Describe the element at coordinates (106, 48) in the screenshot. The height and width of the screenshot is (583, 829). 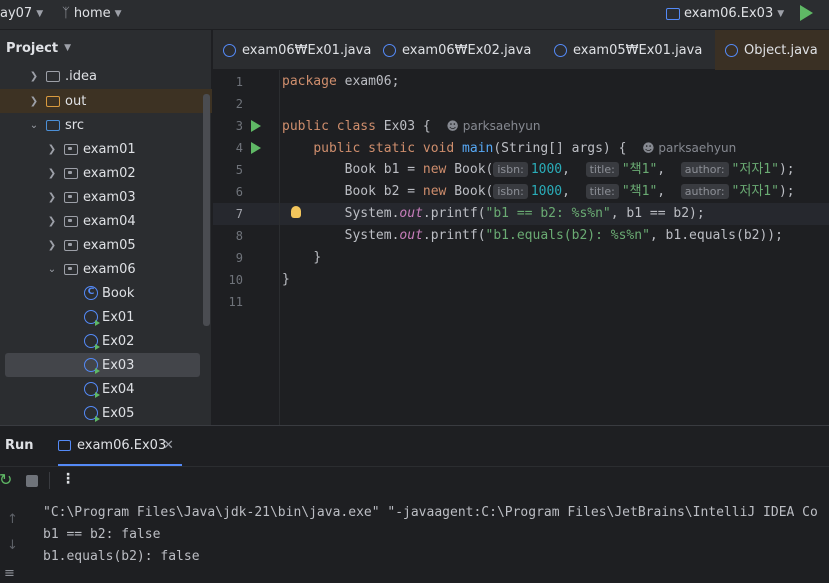
I see `project-panel-header: Project ▼` at that location.